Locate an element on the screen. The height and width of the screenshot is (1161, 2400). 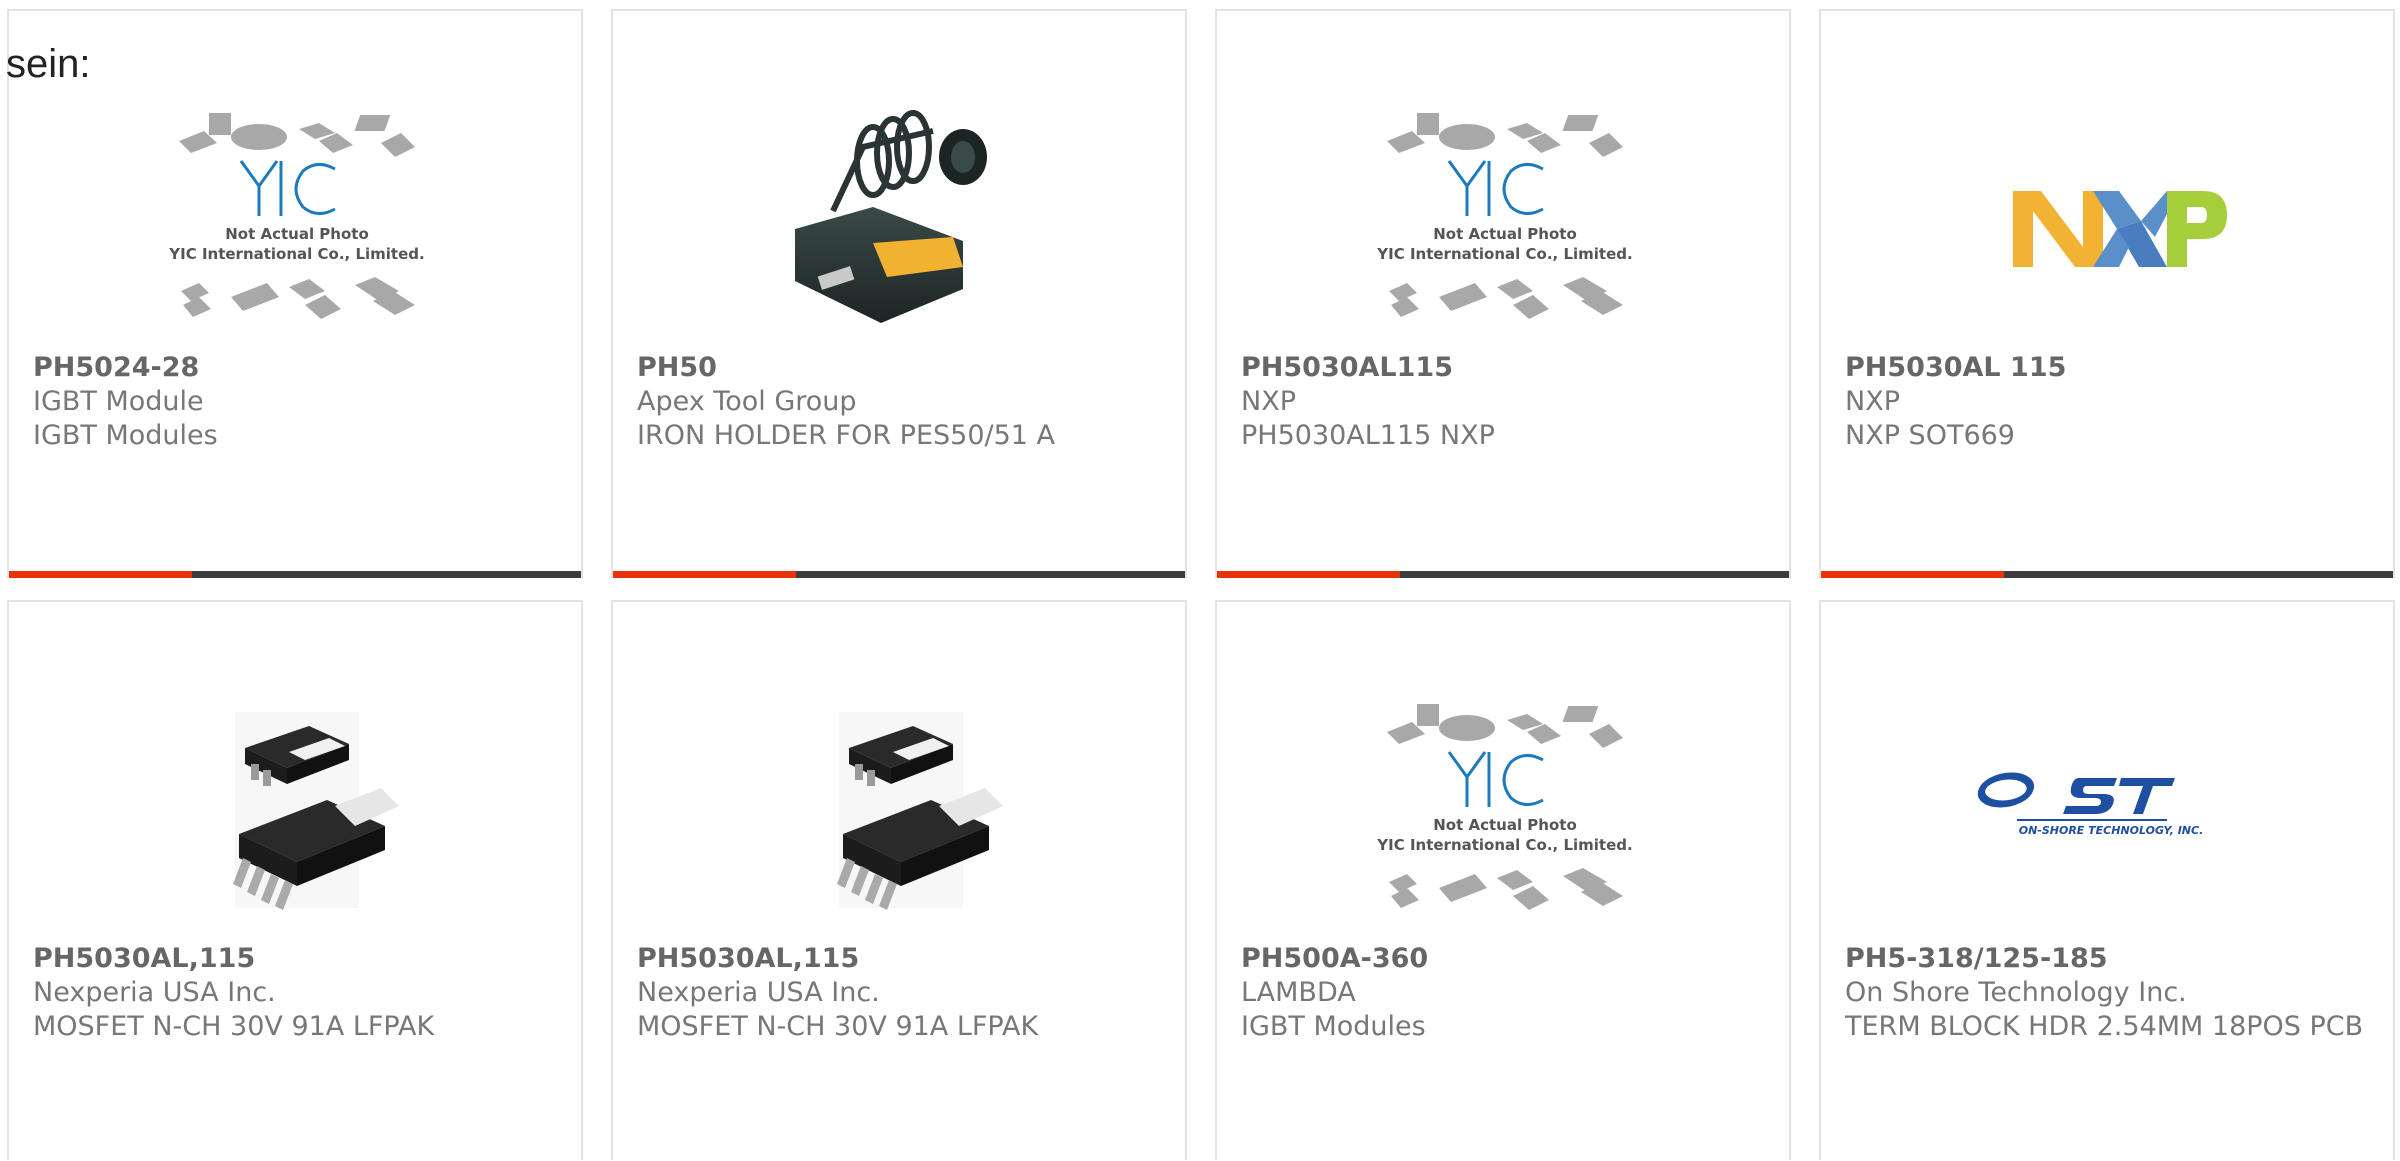
manufacturer: IGBT Module is located at coordinates (118, 401).